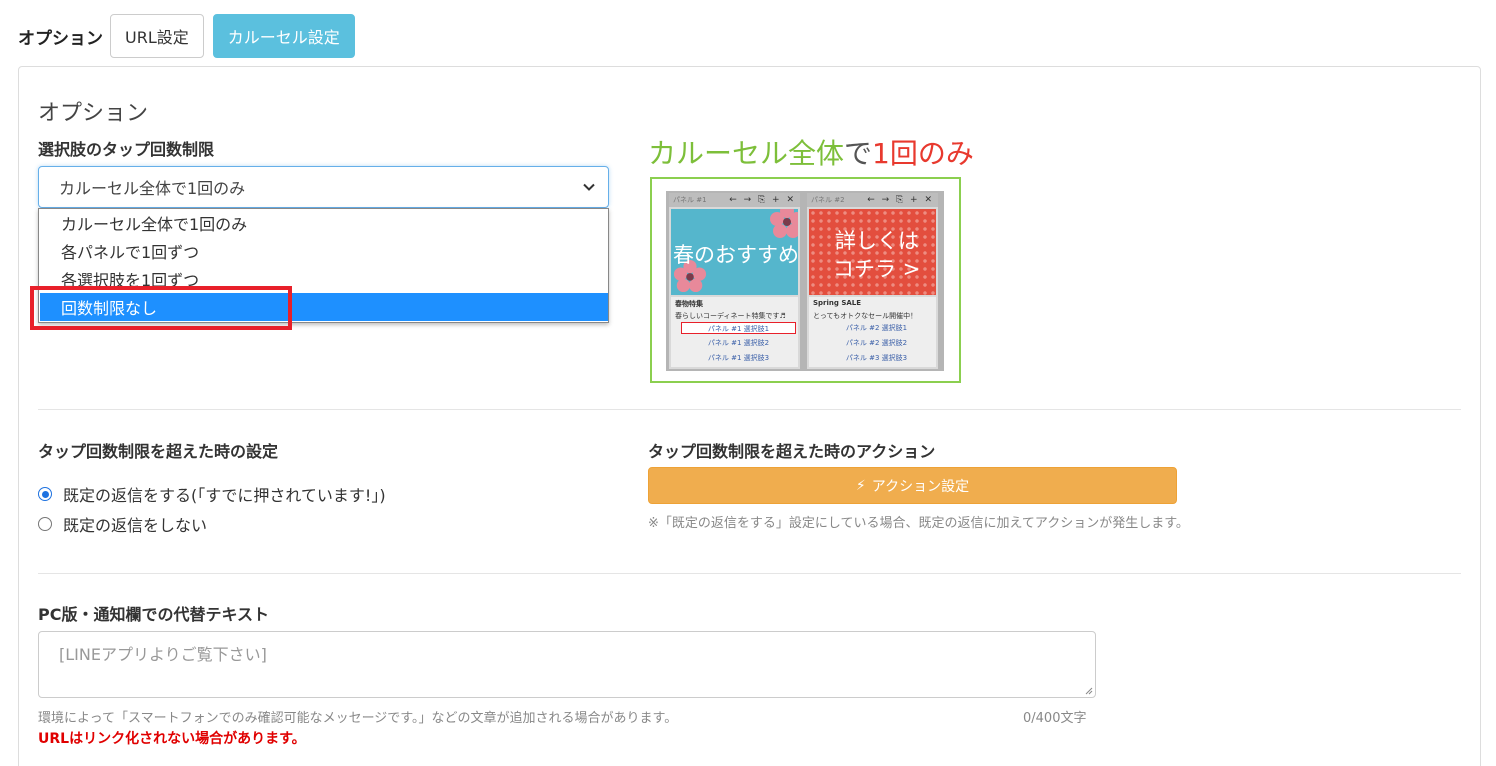 This screenshot has height=766, width=1496. Describe the element at coordinates (792, 451) in the screenshot. I see `over-limit-action-label: タップ回数制限を超えた時のアクション` at that location.